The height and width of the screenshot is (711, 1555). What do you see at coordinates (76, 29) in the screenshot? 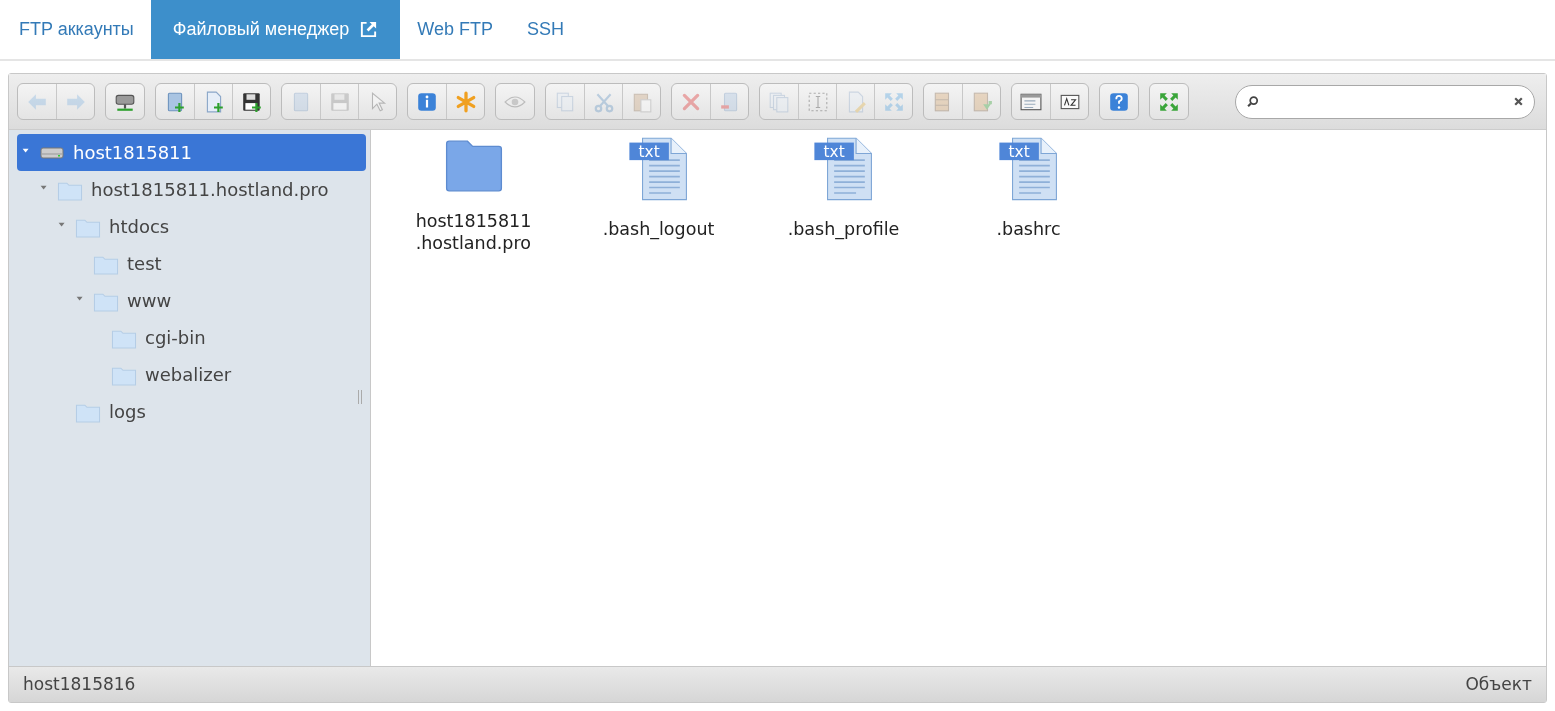
I see `tab: FTP аккаунты` at bounding box center [76, 29].